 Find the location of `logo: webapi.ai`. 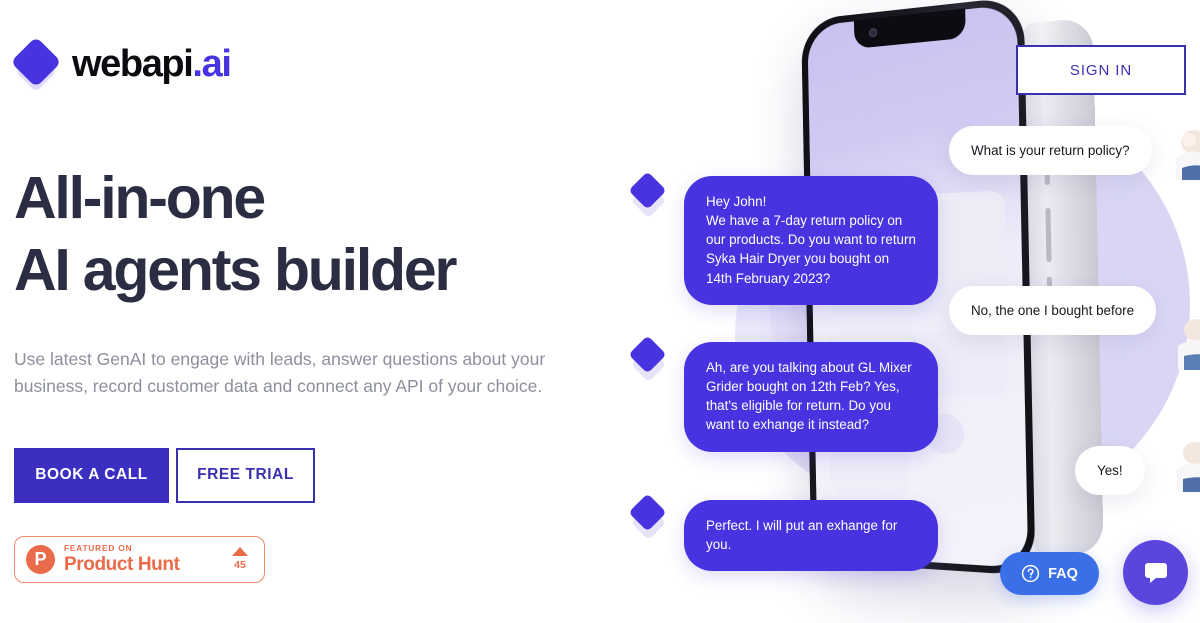

logo: webapi.ai is located at coordinates (121, 64).